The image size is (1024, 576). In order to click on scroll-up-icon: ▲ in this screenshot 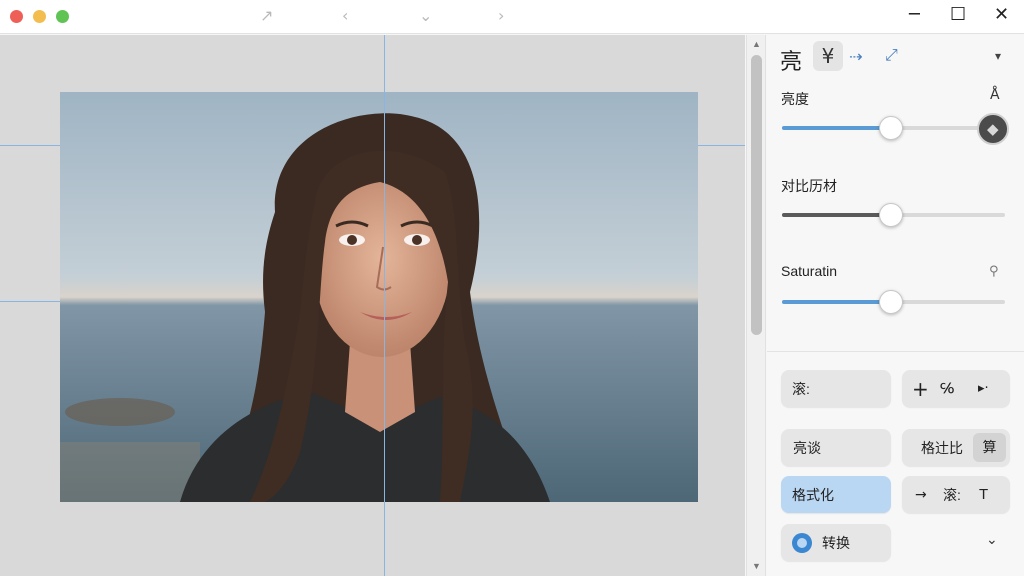, I will do `click(756, 44)`.